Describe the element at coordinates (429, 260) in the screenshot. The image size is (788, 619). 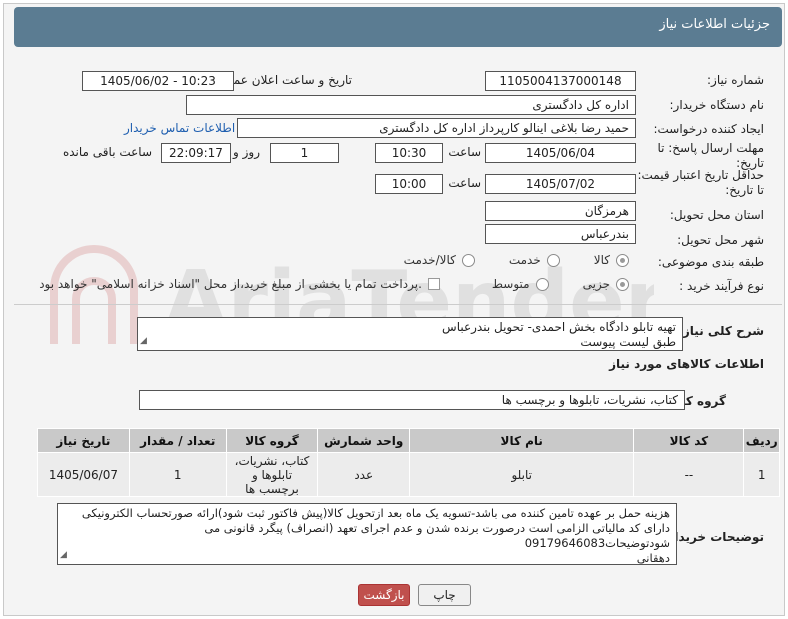
I see `category-both-label: کالا/خدمت` at that location.